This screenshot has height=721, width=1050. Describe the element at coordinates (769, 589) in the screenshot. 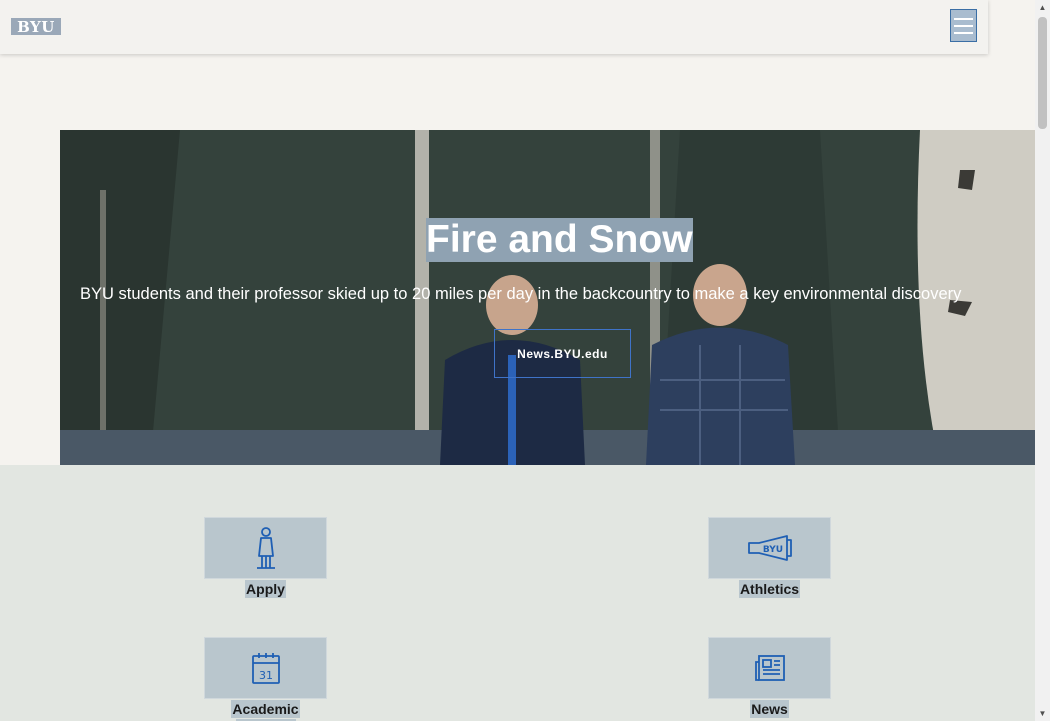

I see `quick-link-label: Athletics` at that location.